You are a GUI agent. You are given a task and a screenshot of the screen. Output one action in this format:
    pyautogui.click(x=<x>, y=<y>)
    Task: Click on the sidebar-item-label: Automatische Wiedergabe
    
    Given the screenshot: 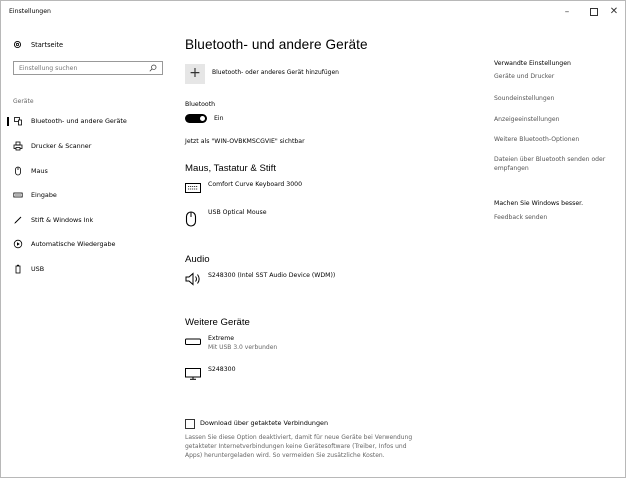 What is the action you would take?
    pyautogui.click(x=73, y=244)
    